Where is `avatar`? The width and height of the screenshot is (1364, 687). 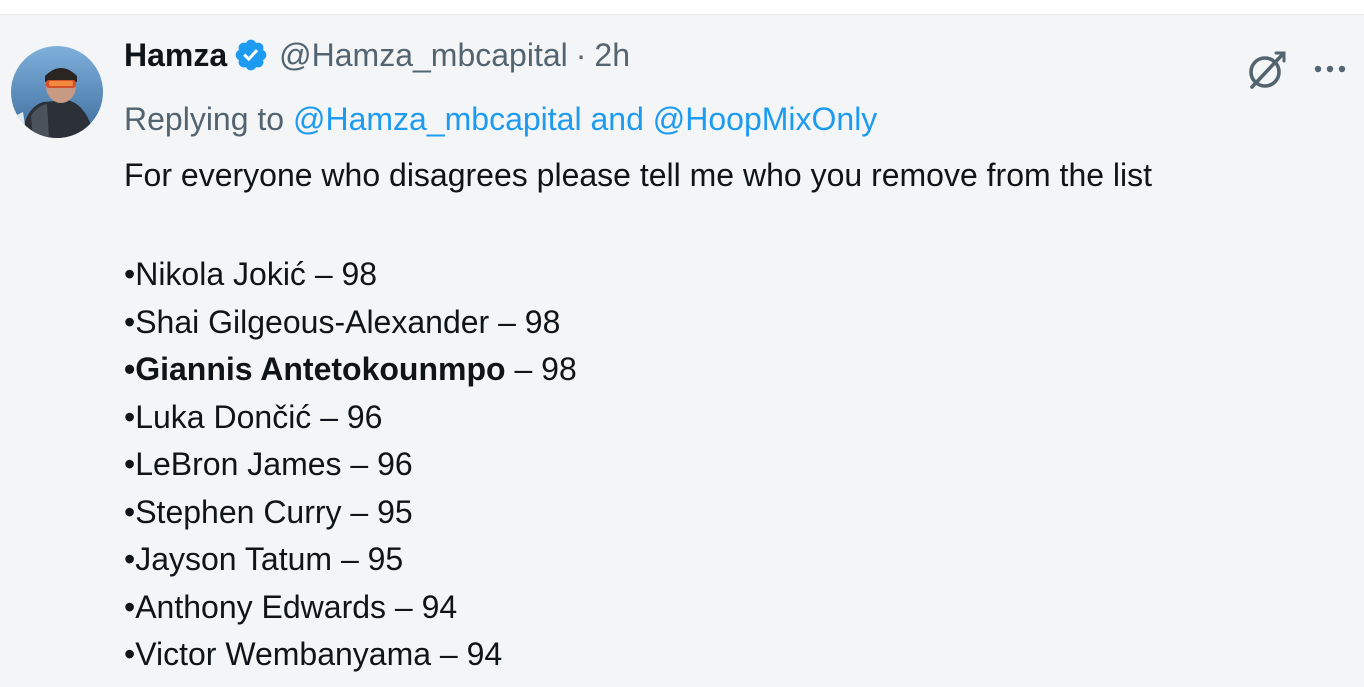
avatar is located at coordinates (57, 92).